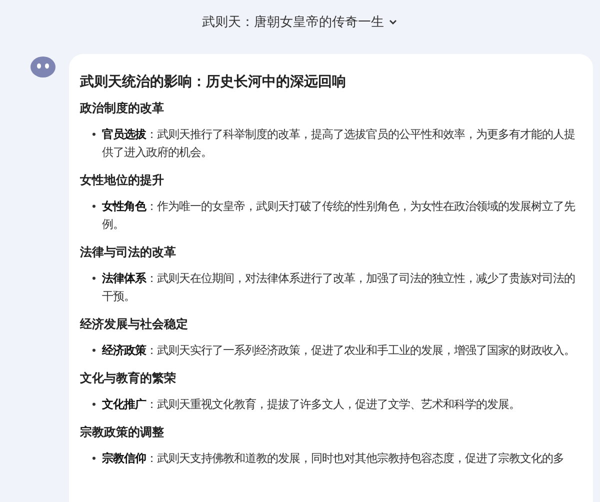  Describe the element at coordinates (338, 351) in the screenshot. I see `bullet-text: 经济政策：武则天实行了一系列经济政策，促进了农业和手工业的发展，增强了国家的财政收入。` at that location.